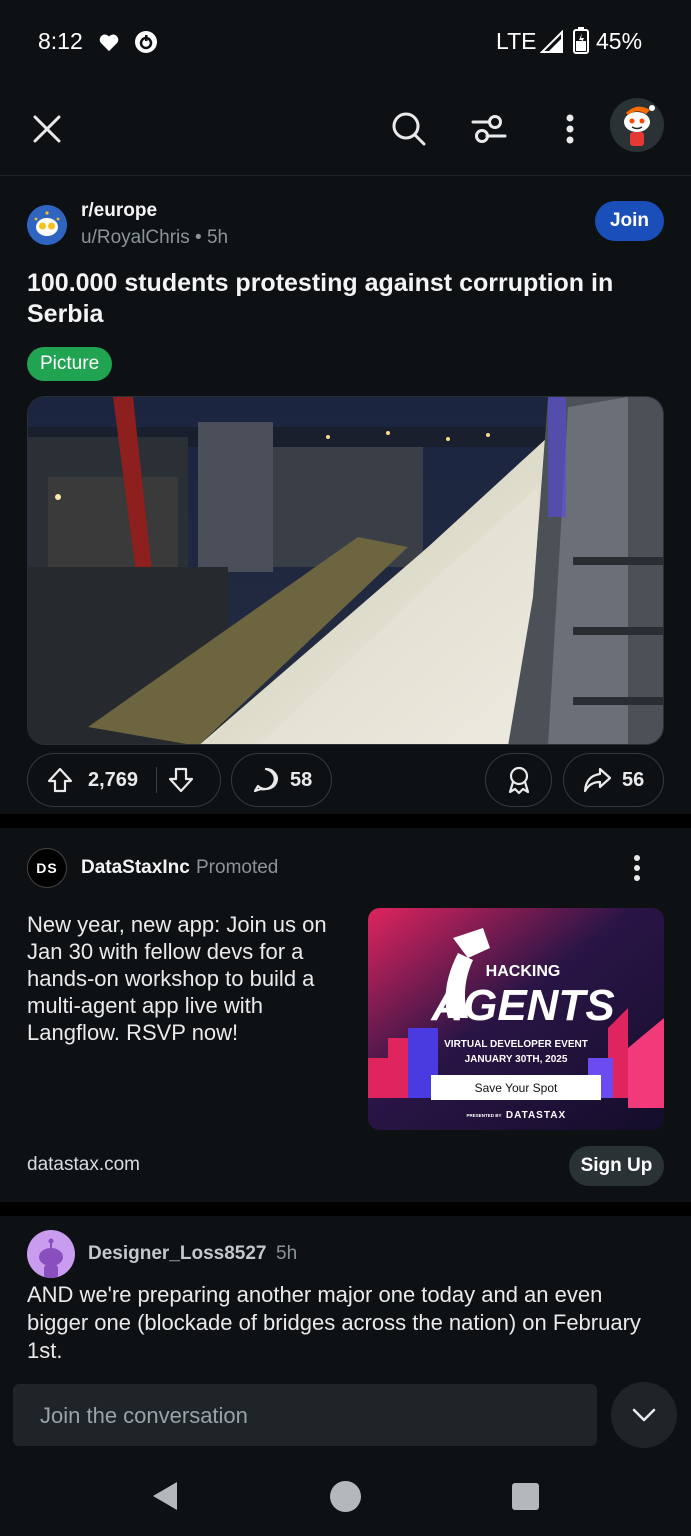 This screenshot has width=691, height=1536. I want to click on advertiser-logo: DS, so click(47, 868).